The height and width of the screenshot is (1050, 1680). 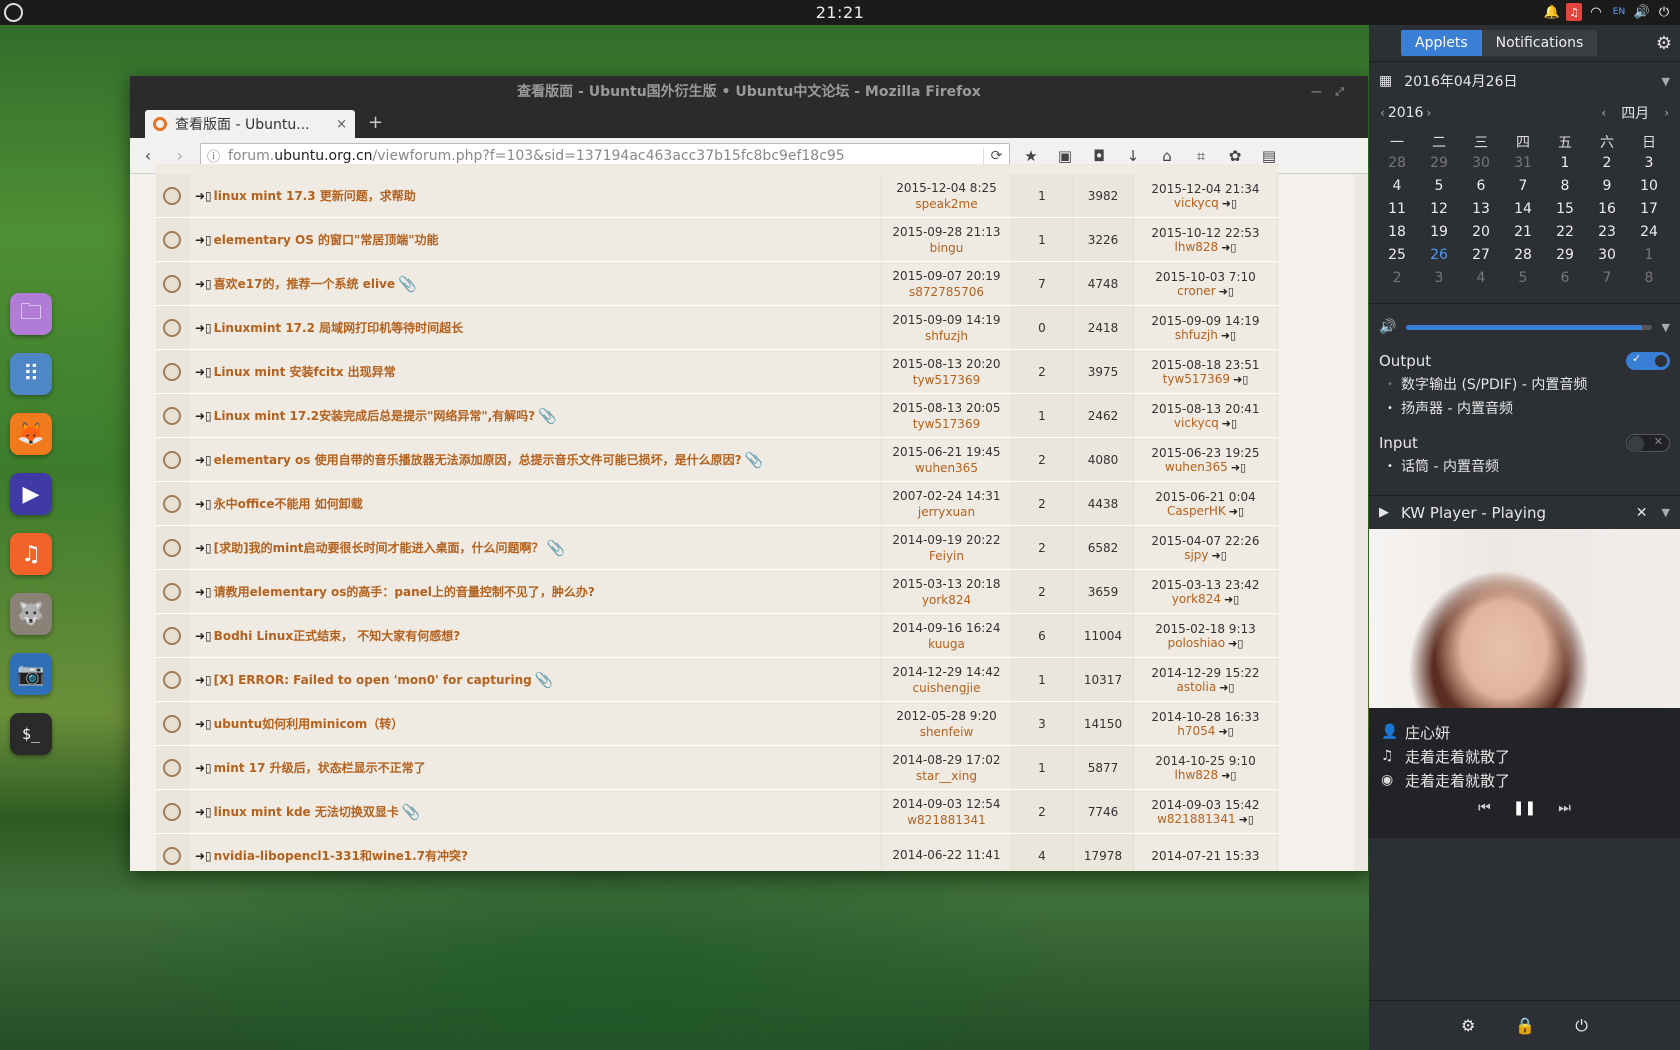 I want to click on pause-icon: ❚❚, so click(x=1524, y=808).